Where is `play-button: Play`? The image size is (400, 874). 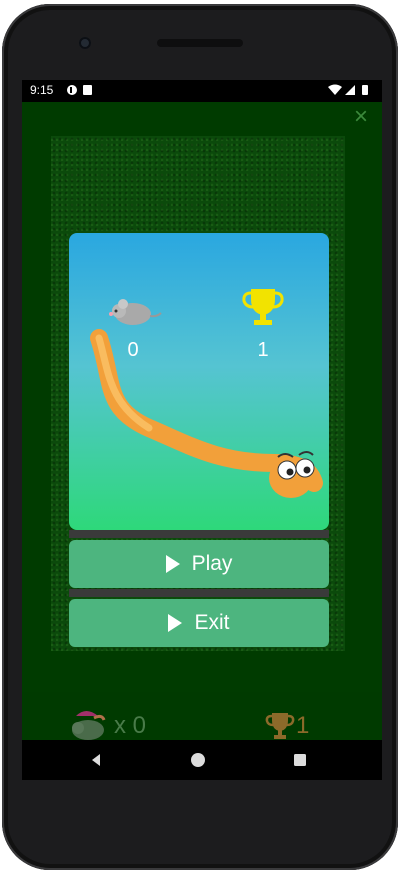 play-button: Play is located at coordinates (199, 564).